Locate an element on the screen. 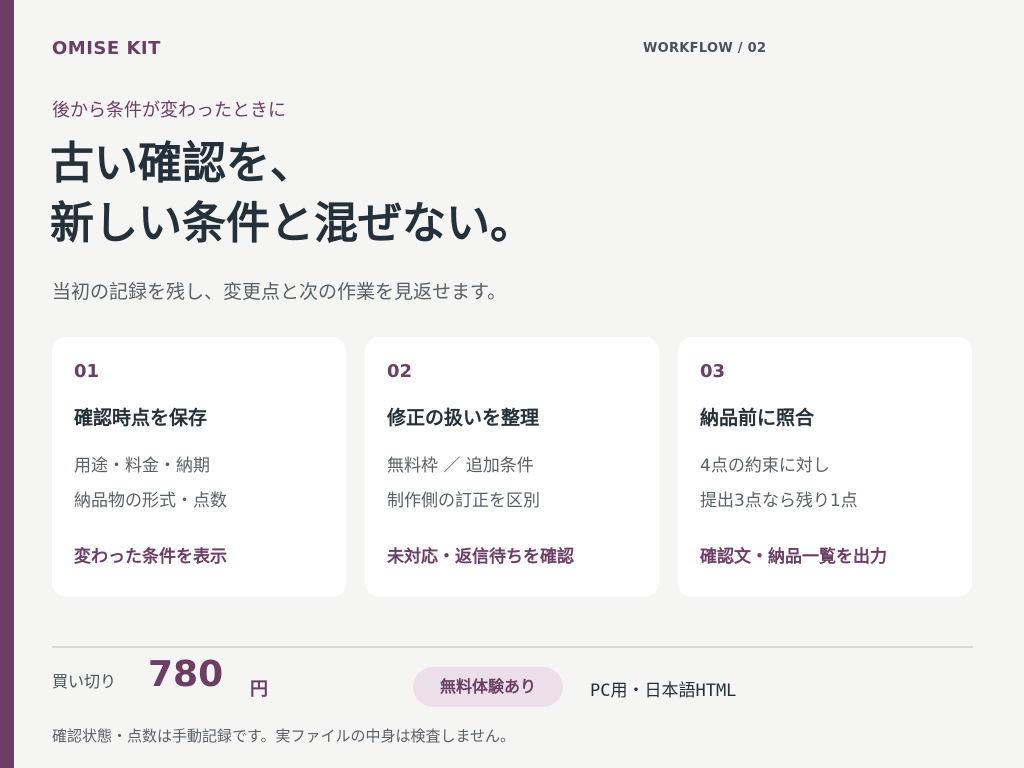  feature-card-1: 01 確認時点を保存 用途・料金・納期 納品物の形式・点数 変わった条件を表示 is located at coordinates (199, 467).